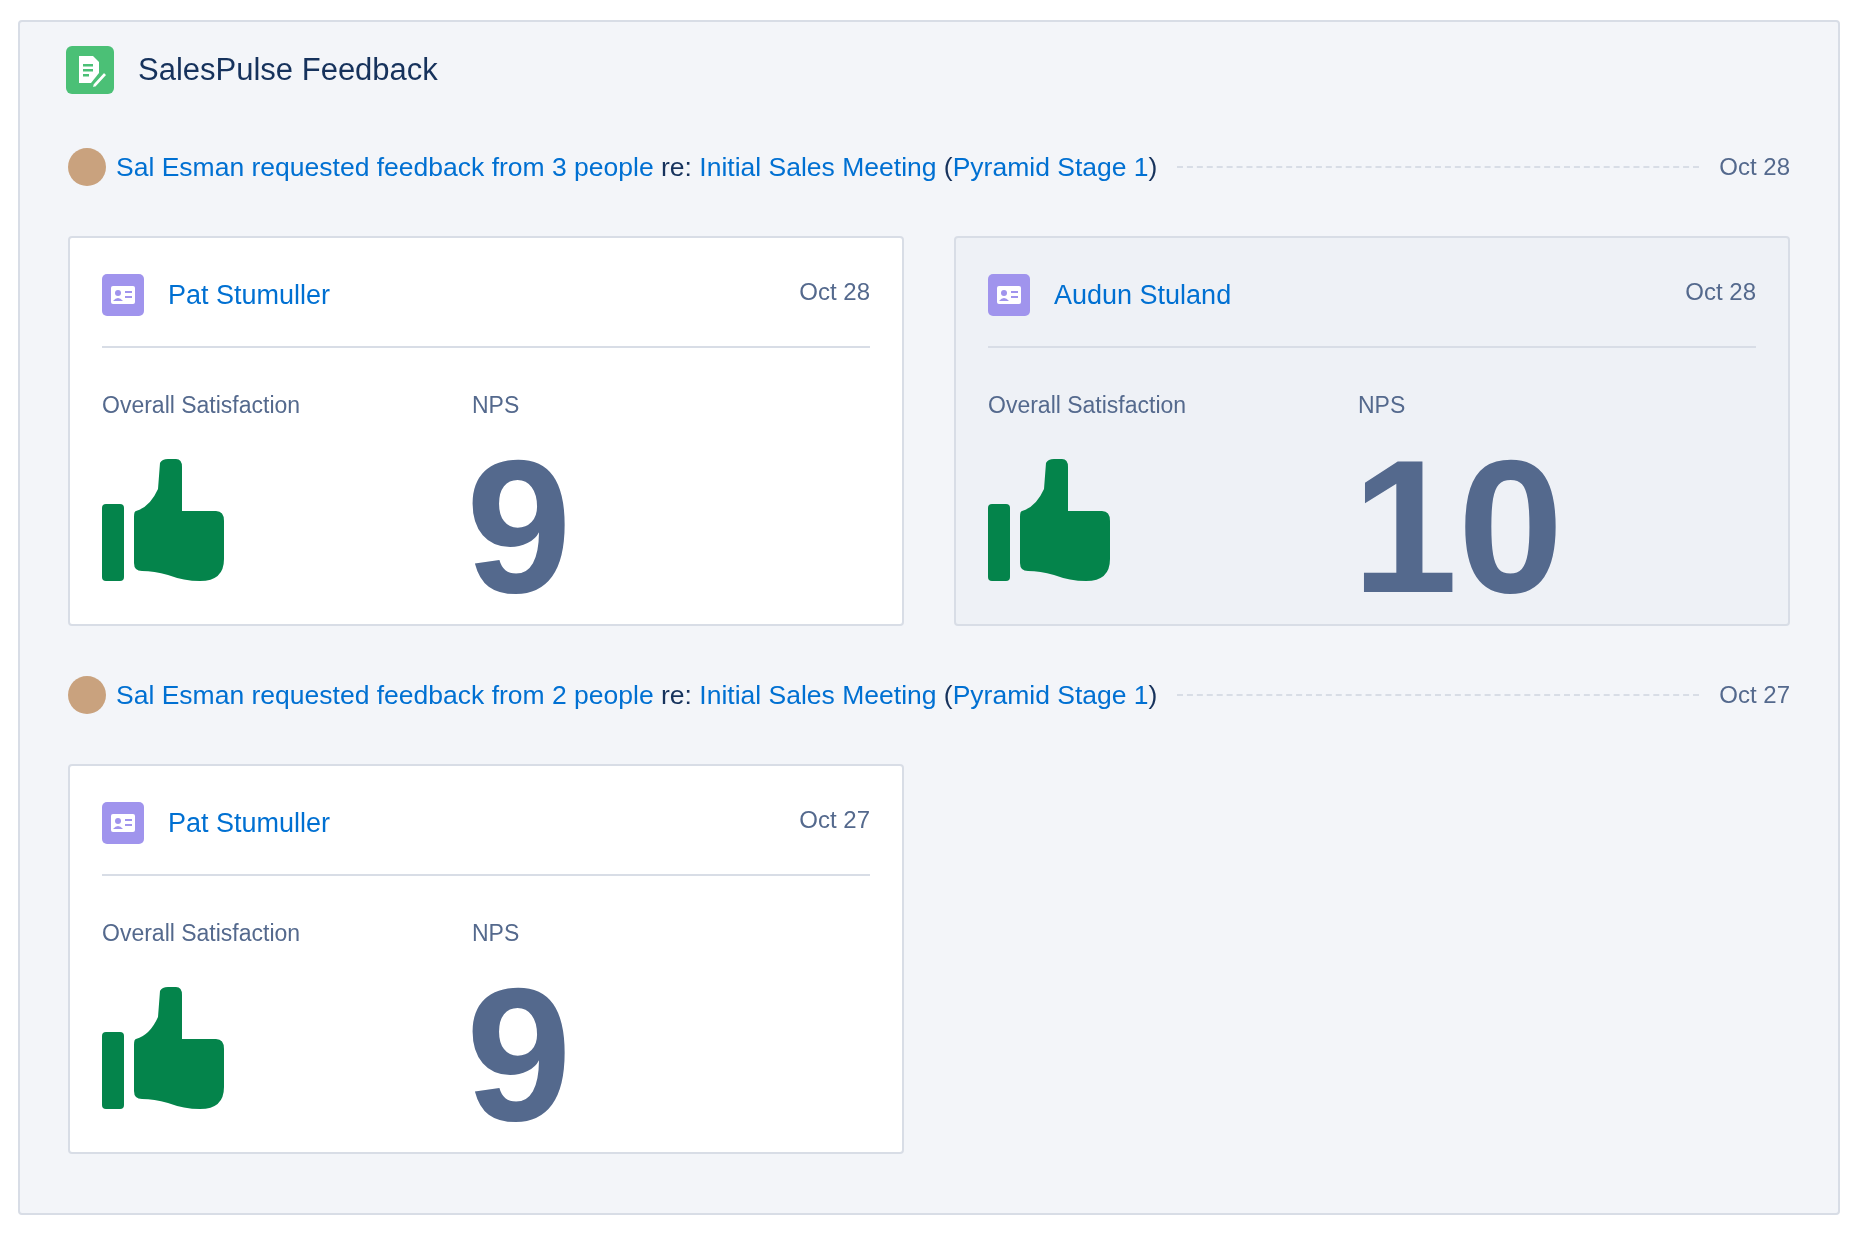 The image size is (1861, 1235). I want to click on respondent-name-link: Audun Stuland, so click(1370, 295).